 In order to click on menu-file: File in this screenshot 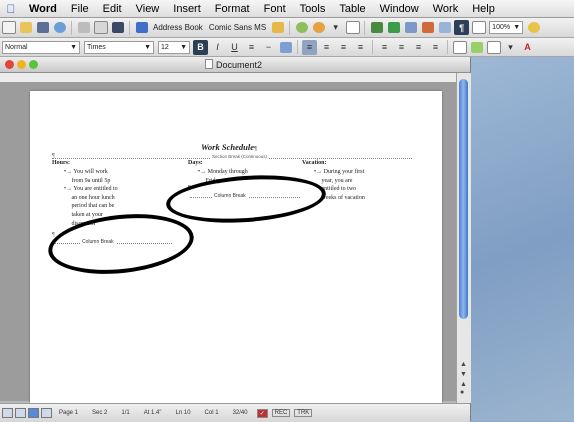, I will do `click(80, 9)`.